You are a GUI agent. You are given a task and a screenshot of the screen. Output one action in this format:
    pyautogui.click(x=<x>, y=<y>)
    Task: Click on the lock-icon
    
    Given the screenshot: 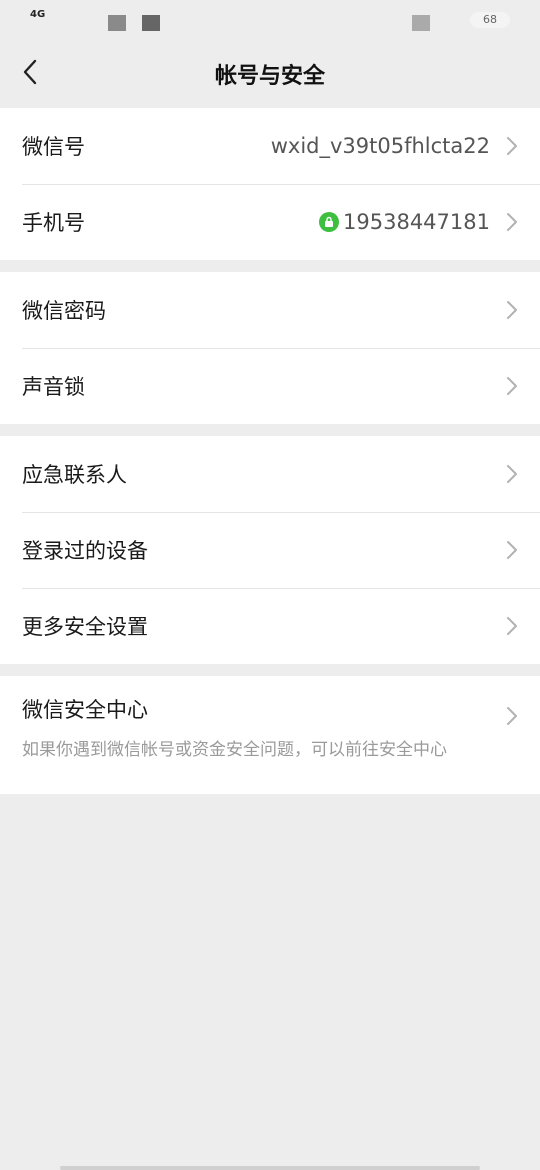 What is the action you would take?
    pyautogui.click(x=329, y=222)
    